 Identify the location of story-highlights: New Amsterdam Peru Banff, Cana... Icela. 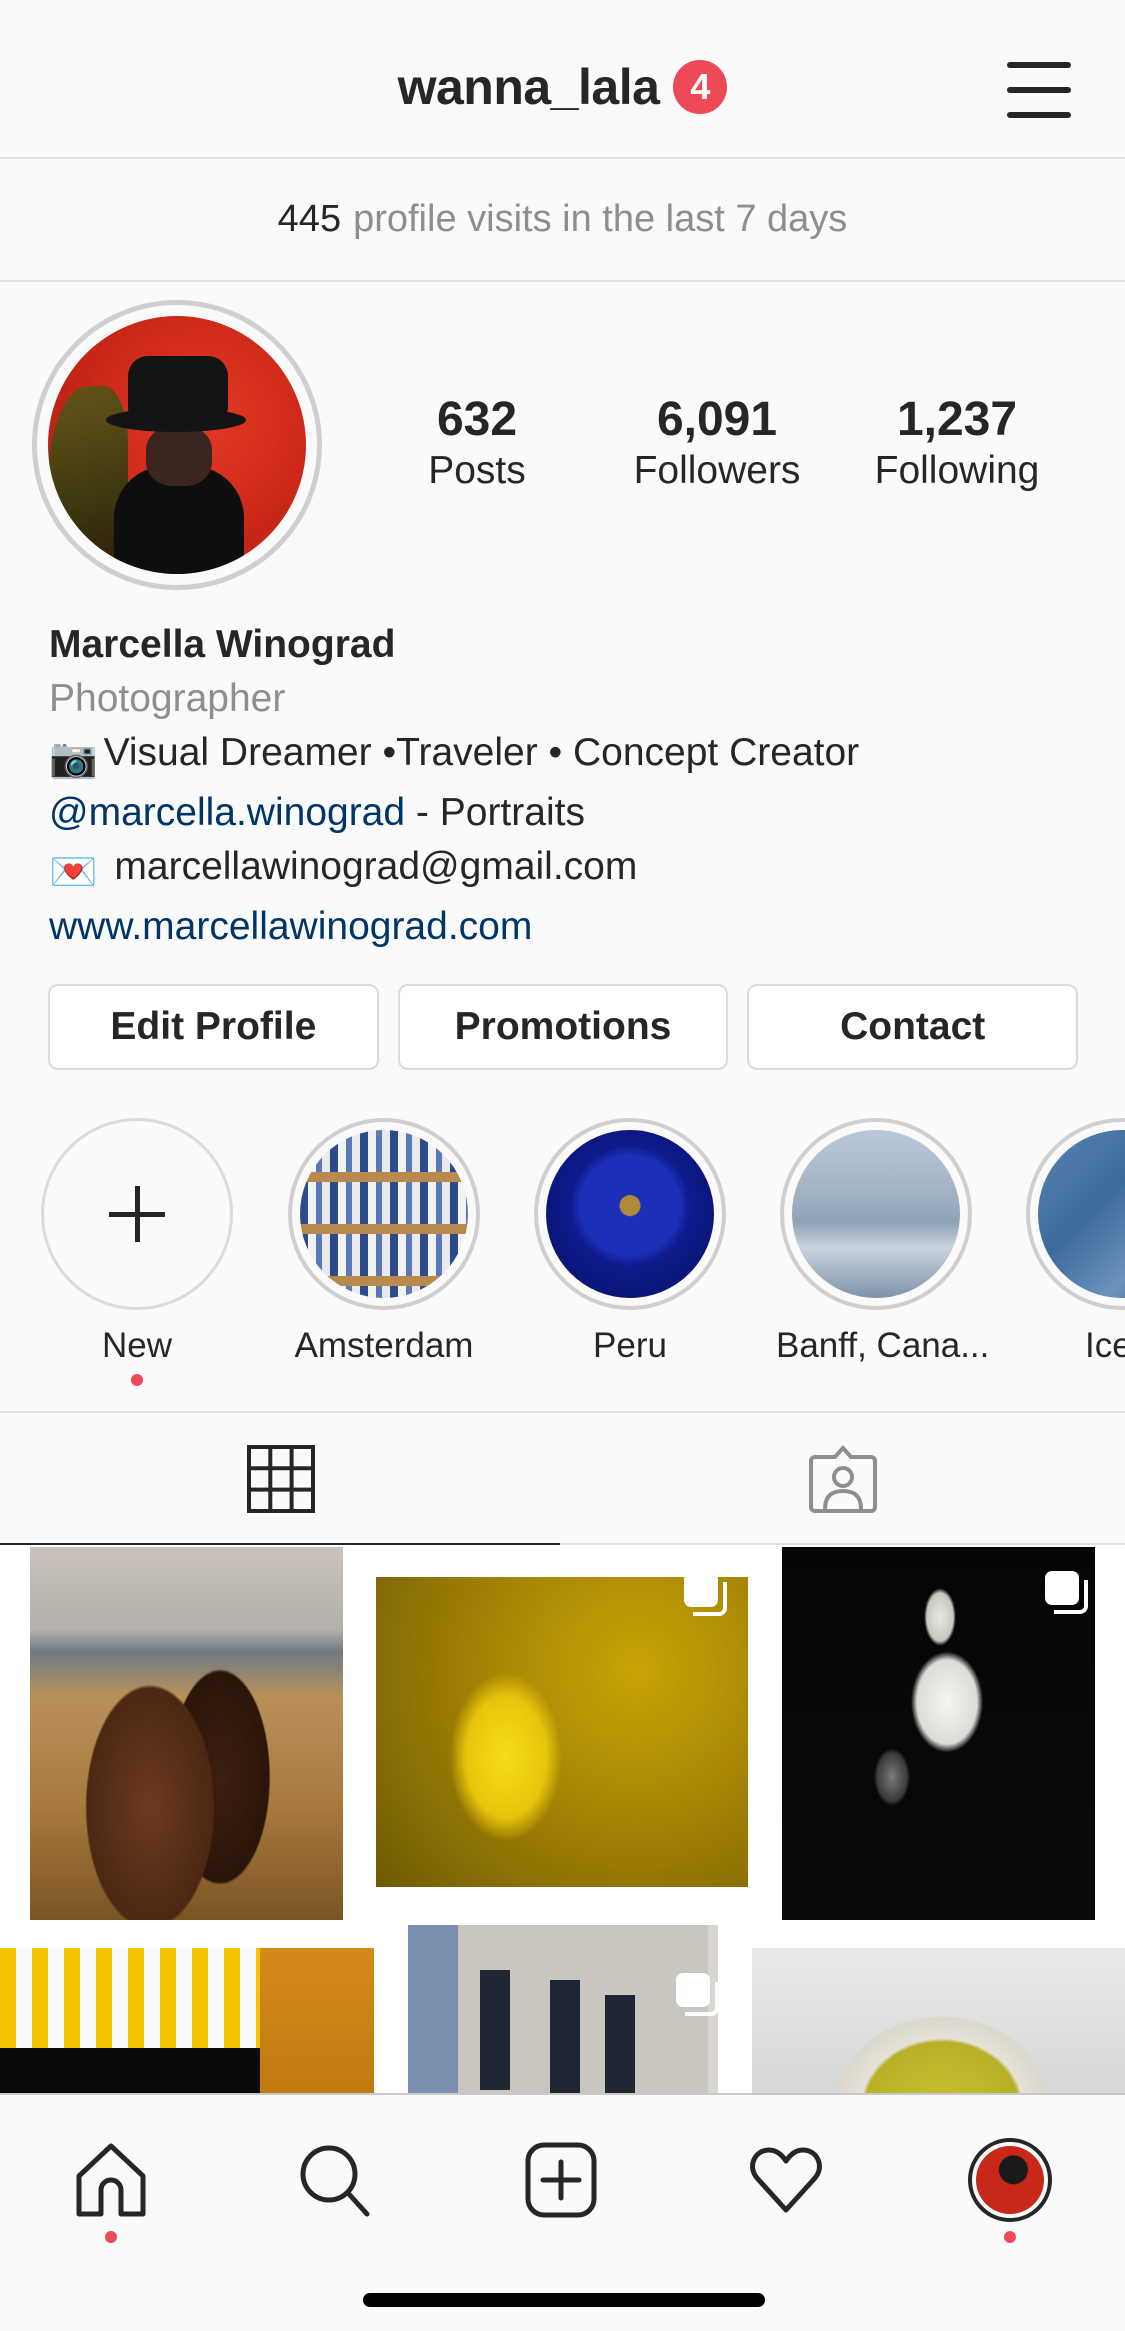
(562, 1258).